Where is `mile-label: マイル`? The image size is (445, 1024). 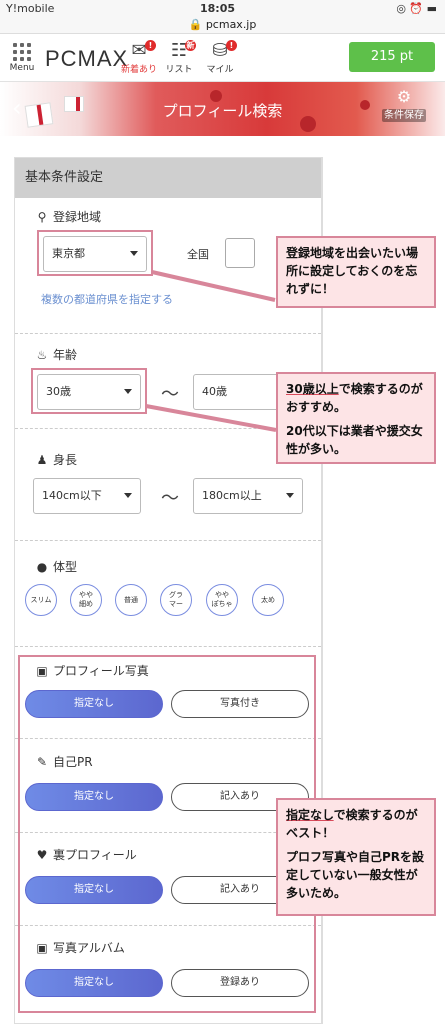
mile-label: マイル is located at coordinates (220, 70).